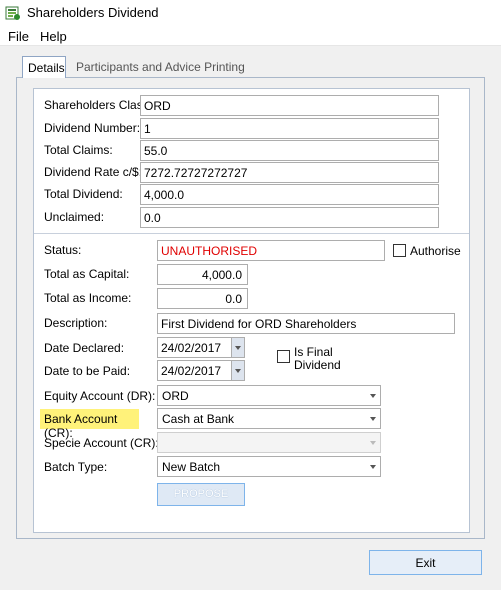 The width and height of the screenshot is (501, 590). I want to click on description-field: First Dividend for ORD Shareholders, so click(306, 323).